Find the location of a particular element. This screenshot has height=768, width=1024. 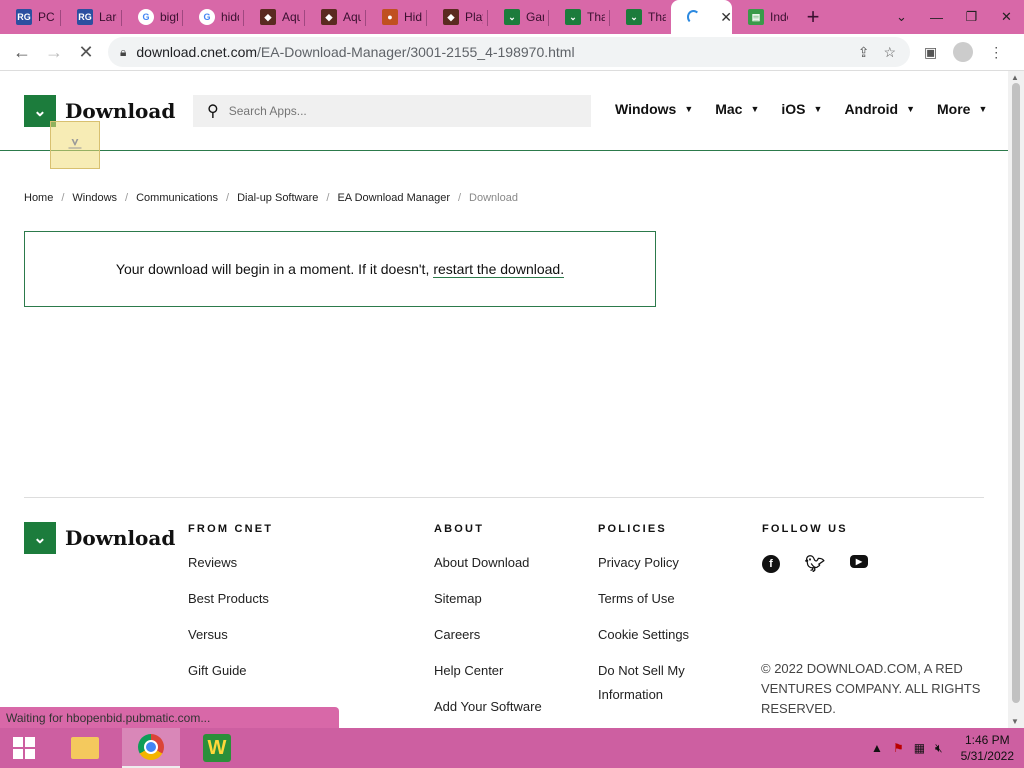

tab-title: Inde is located at coordinates (779, 17).